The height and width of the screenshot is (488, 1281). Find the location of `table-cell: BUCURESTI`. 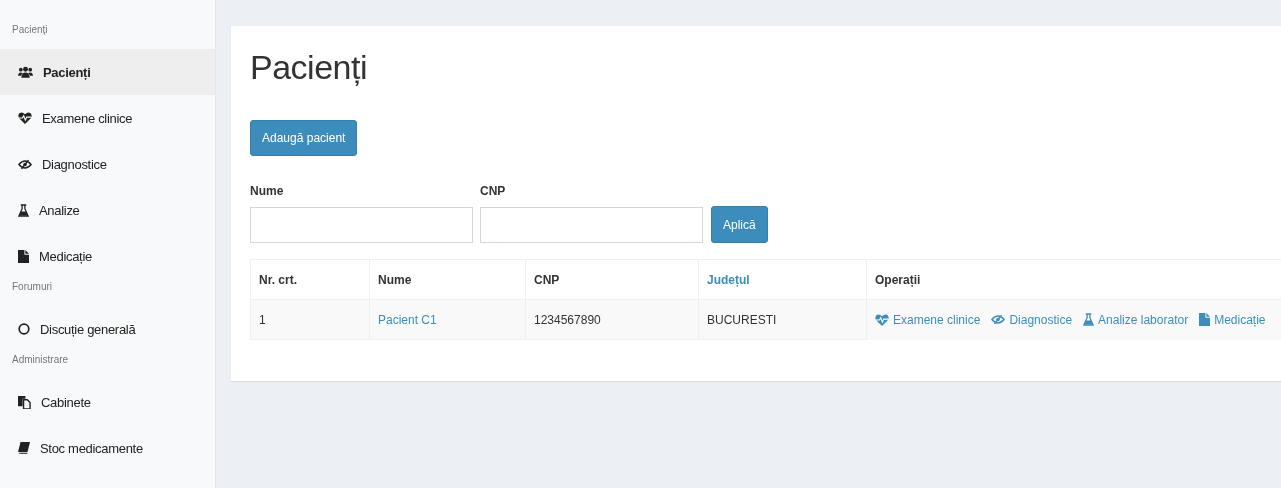

table-cell: BUCURESTI is located at coordinates (742, 319).